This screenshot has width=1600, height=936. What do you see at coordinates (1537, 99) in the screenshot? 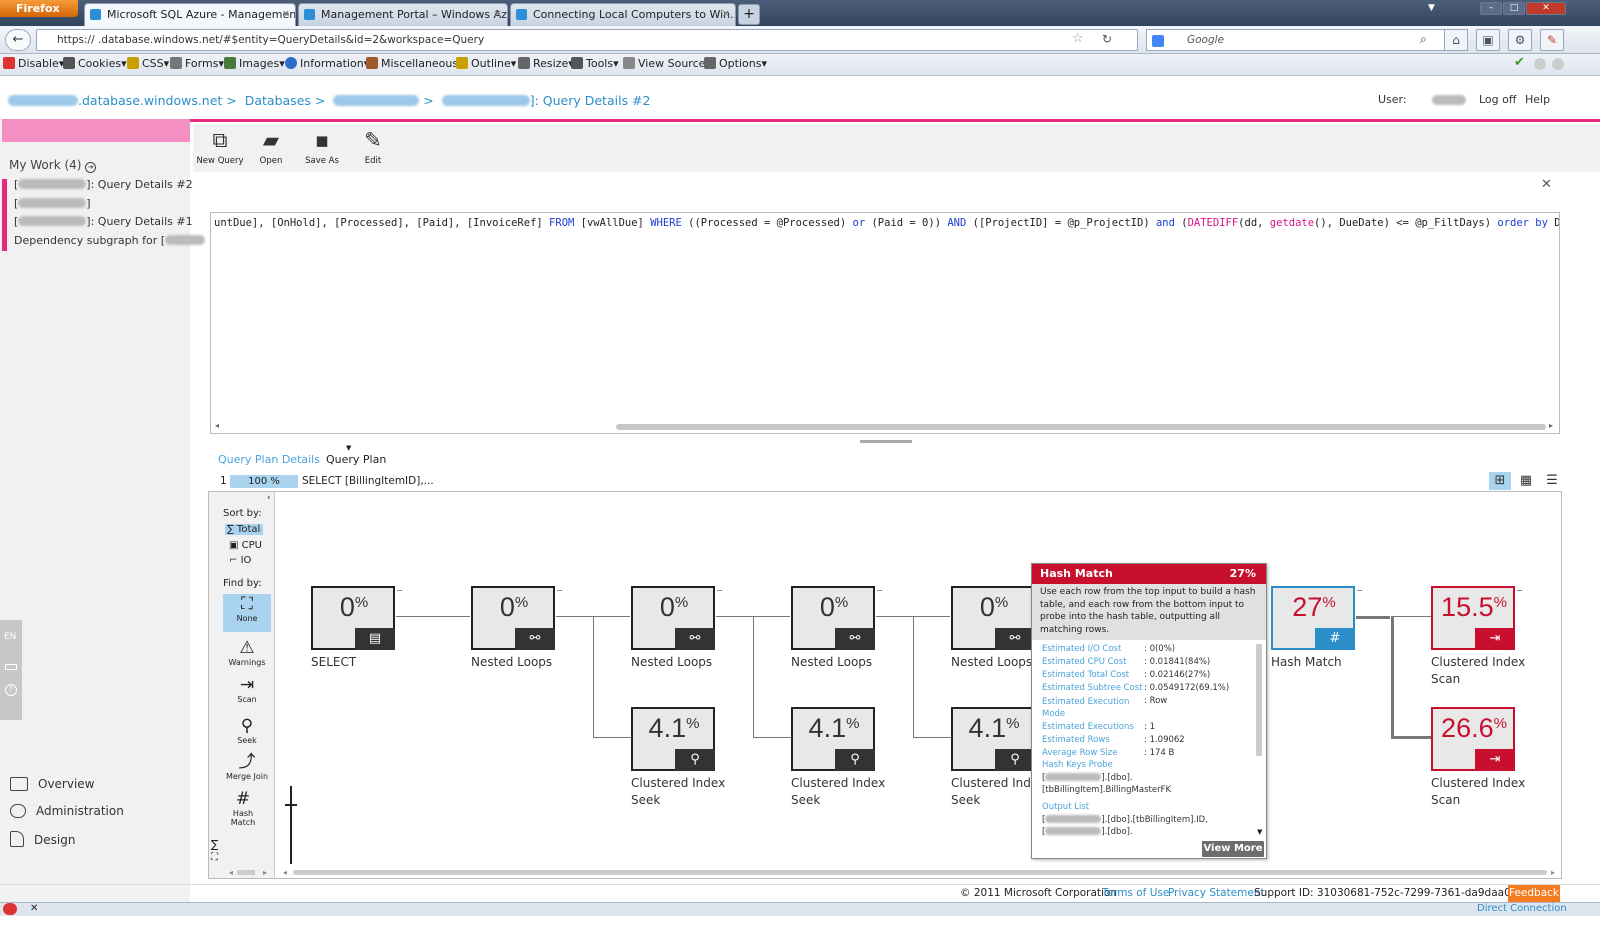
I see `help-link: Help` at bounding box center [1537, 99].